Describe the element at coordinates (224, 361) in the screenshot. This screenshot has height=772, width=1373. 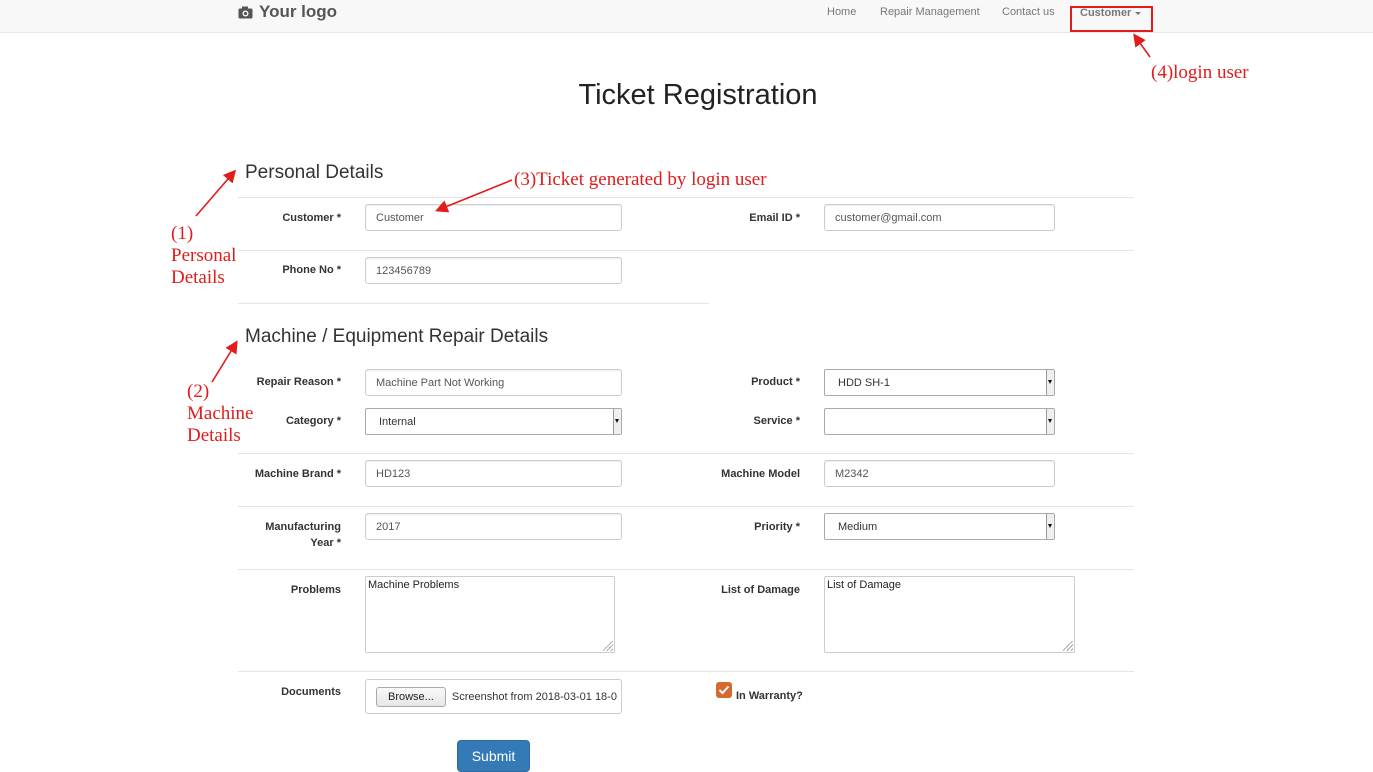
I see `arrow-machine` at that location.